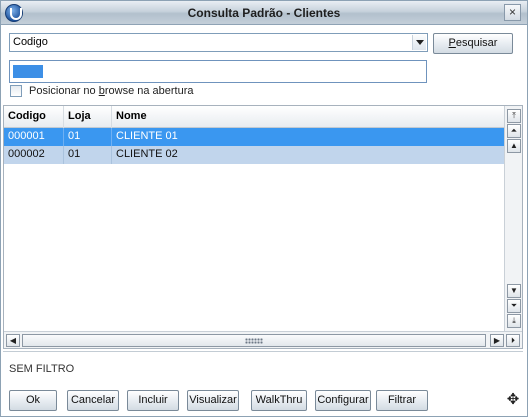 The height and width of the screenshot is (417, 528). Describe the element at coordinates (30, 42) in the screenshot. I see `index-select-value: Codigo` at that location.